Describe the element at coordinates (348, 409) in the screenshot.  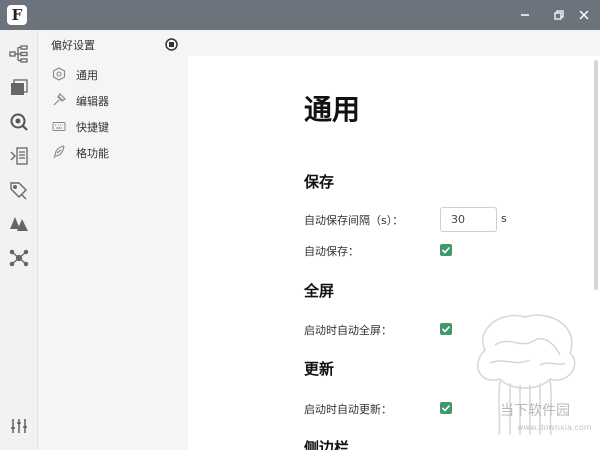
I see `startup-update-label: 启动时自动更新：` at that location.